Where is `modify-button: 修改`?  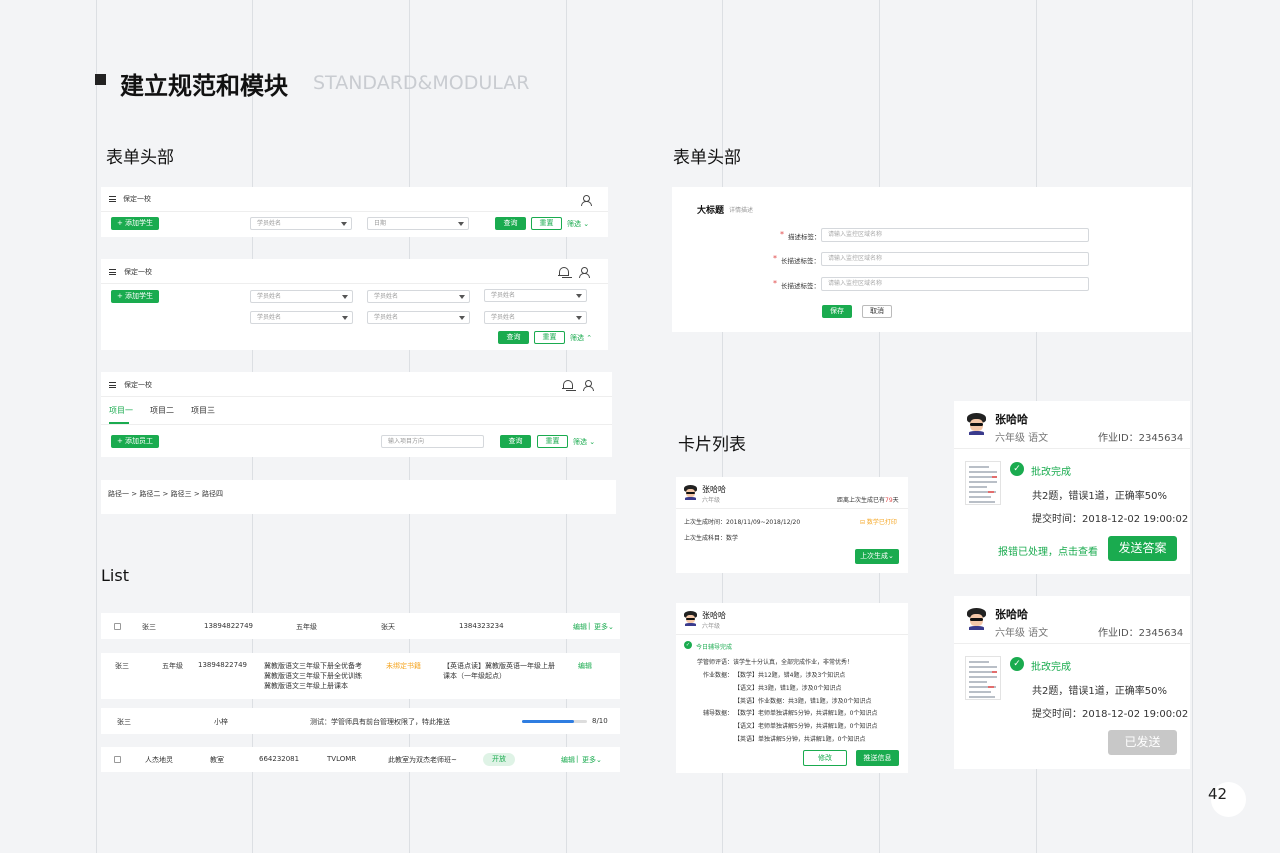
modify-button: 修改 is located at coordinates (825, 758).